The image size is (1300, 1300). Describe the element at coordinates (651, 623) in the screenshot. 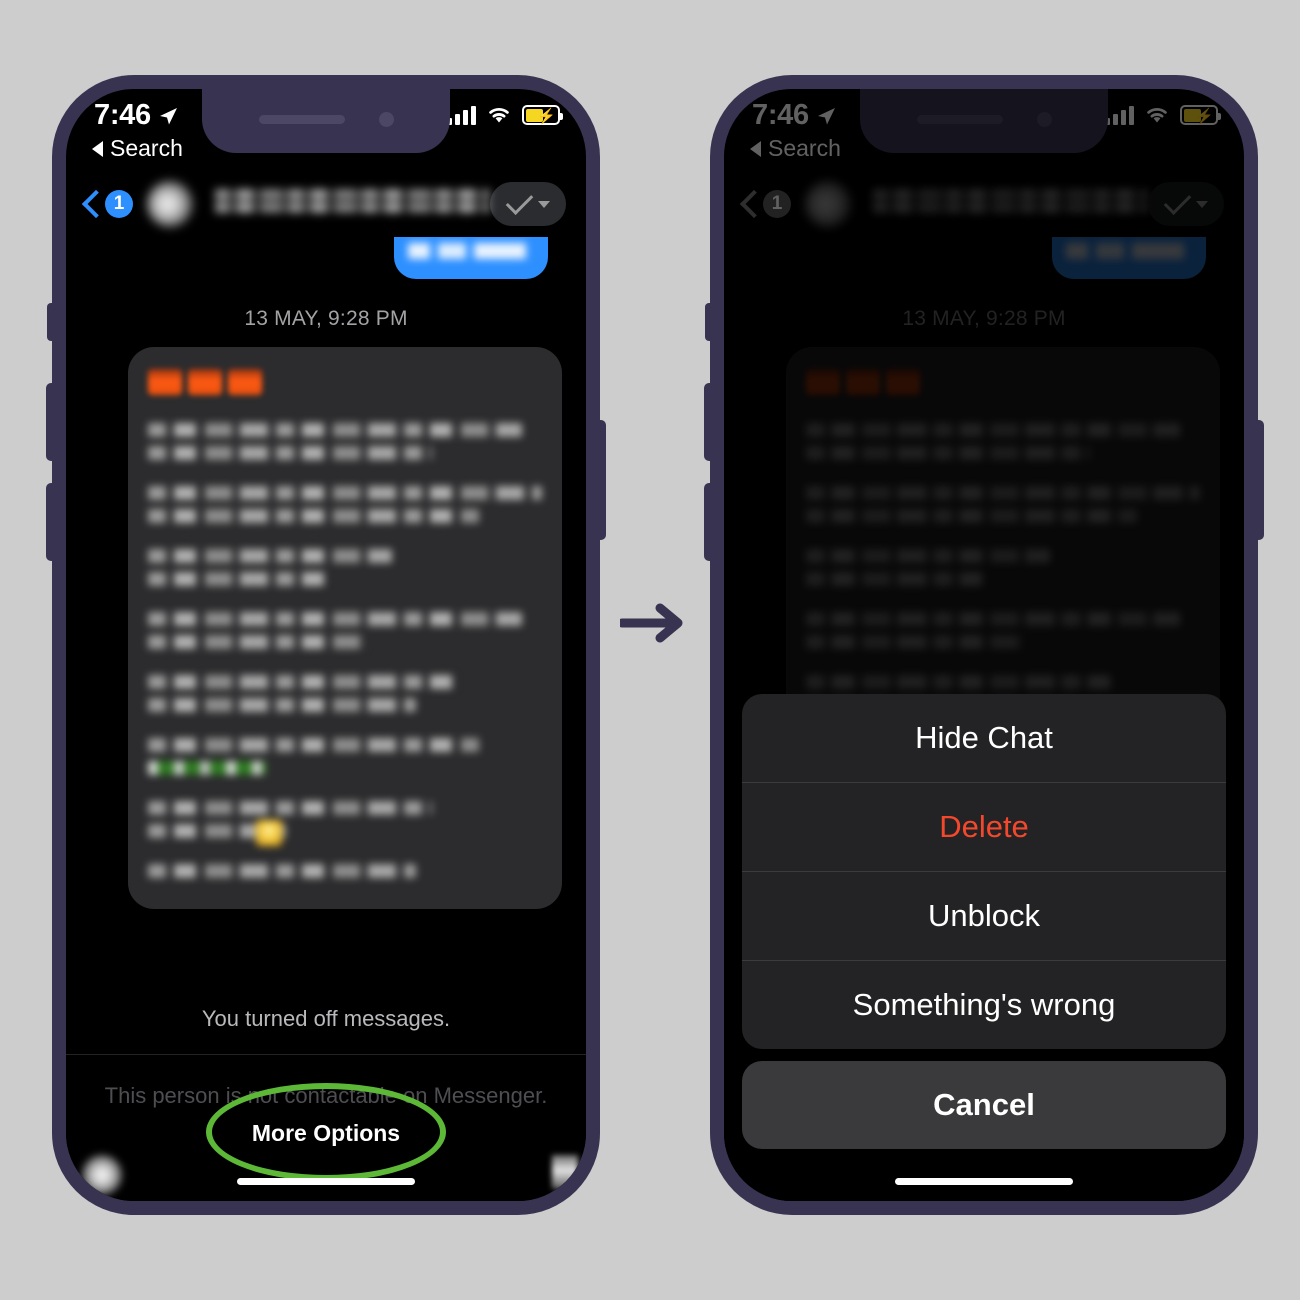

I see `arrow-right-icon` at that location.